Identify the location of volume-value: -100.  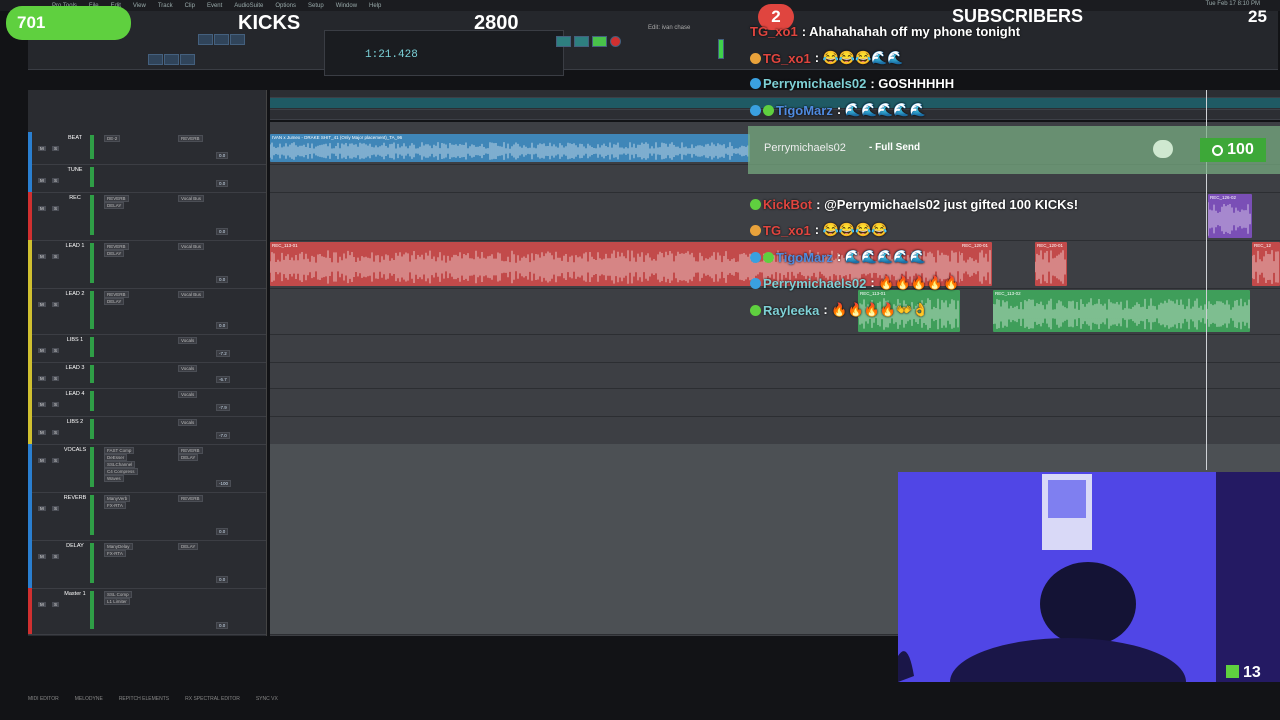
(224, 483).